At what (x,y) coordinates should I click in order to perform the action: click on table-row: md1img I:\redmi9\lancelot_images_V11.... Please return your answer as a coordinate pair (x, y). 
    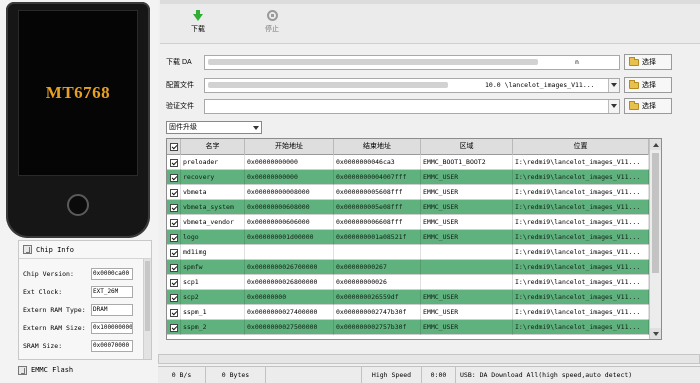
    Looking at the image, I should click on (414, 252).